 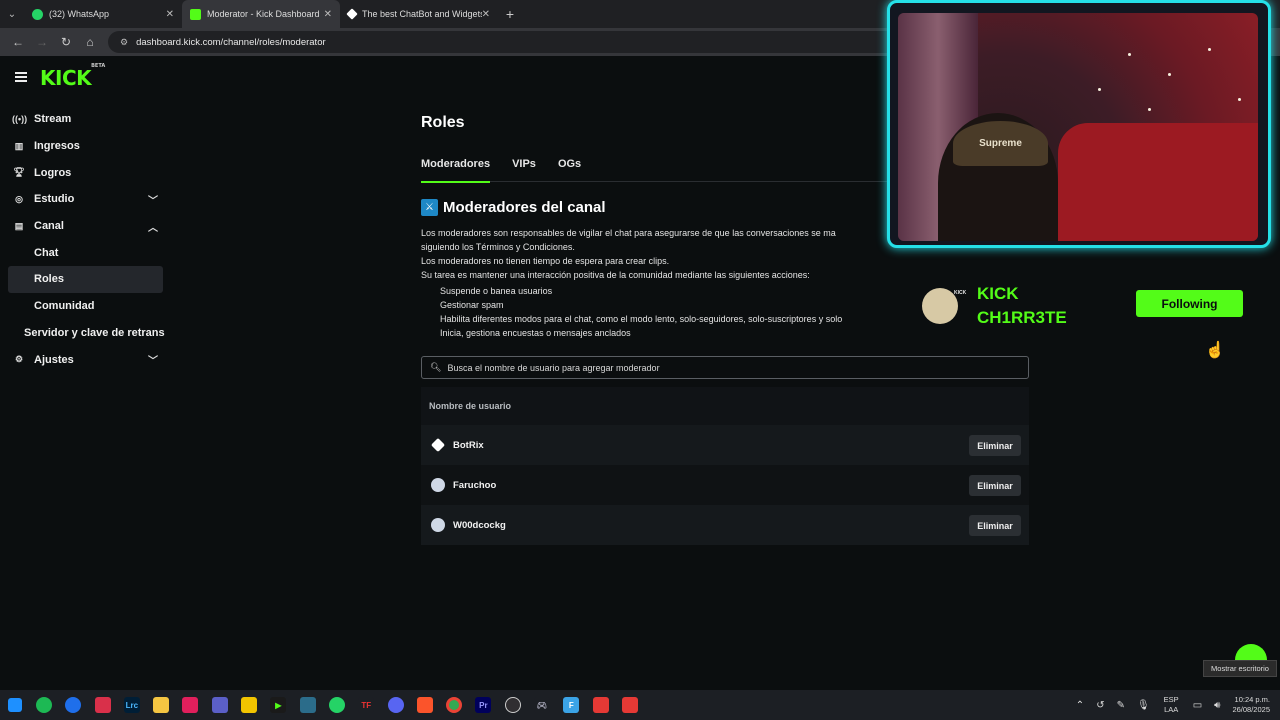 I want to click on webcam-cap: Supreme, so click(x=1000, y=143).